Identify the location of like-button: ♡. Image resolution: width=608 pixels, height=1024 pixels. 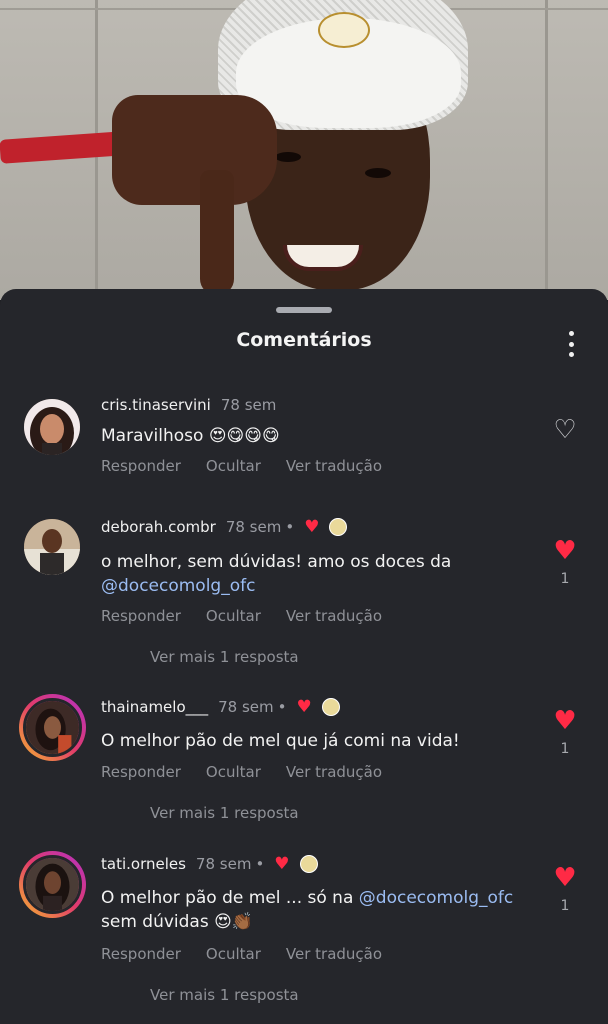
(565, 430).